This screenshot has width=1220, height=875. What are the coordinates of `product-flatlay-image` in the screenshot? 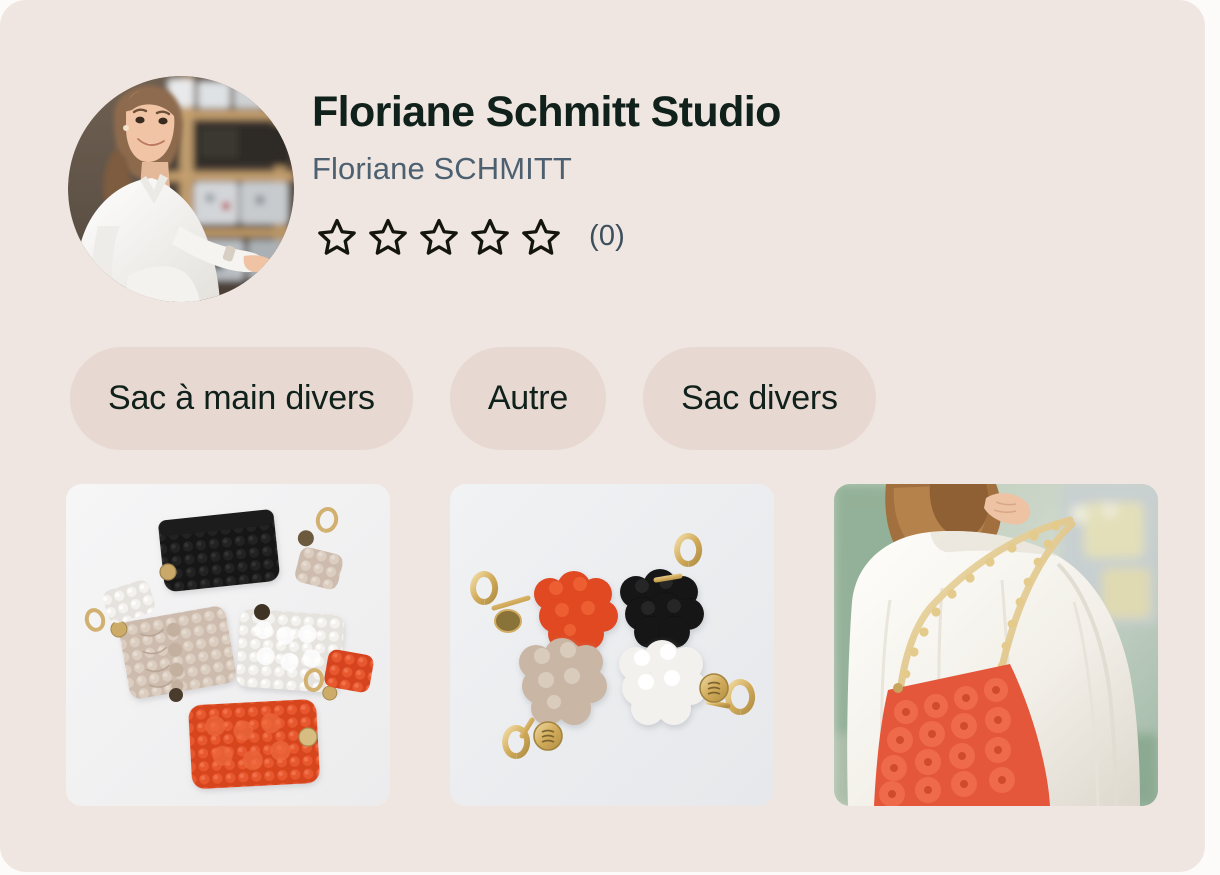 It's located at (228, 645).